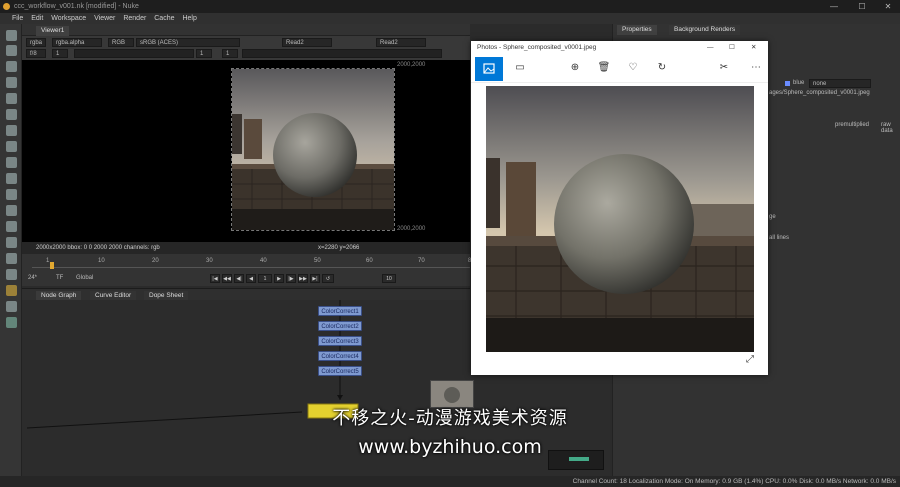 The height and width of the screenshot is (487, 900). What do you see at coordinates (11, 35) in the screenshot?
I see `pointer-tool-icon` at bounding box center [11, 35].